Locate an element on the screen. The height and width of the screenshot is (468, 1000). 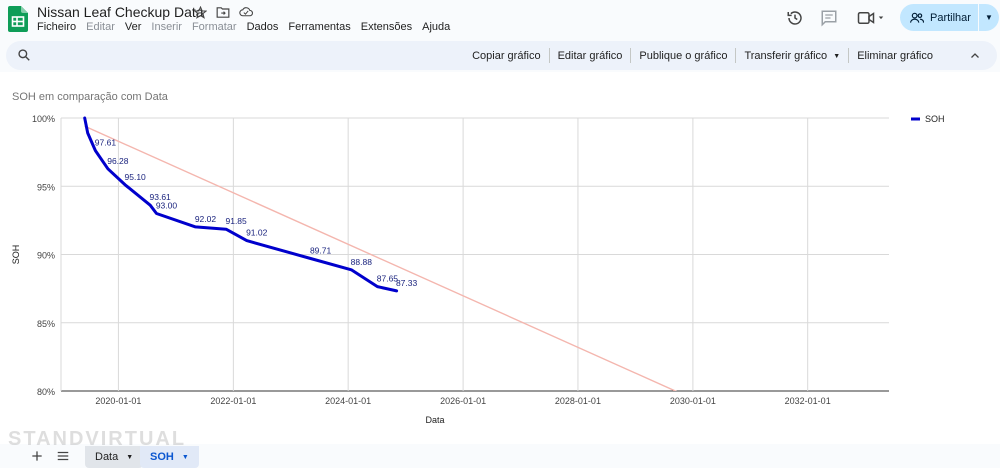
all-sheets-menu-icon is located at coordinates (63, 456).